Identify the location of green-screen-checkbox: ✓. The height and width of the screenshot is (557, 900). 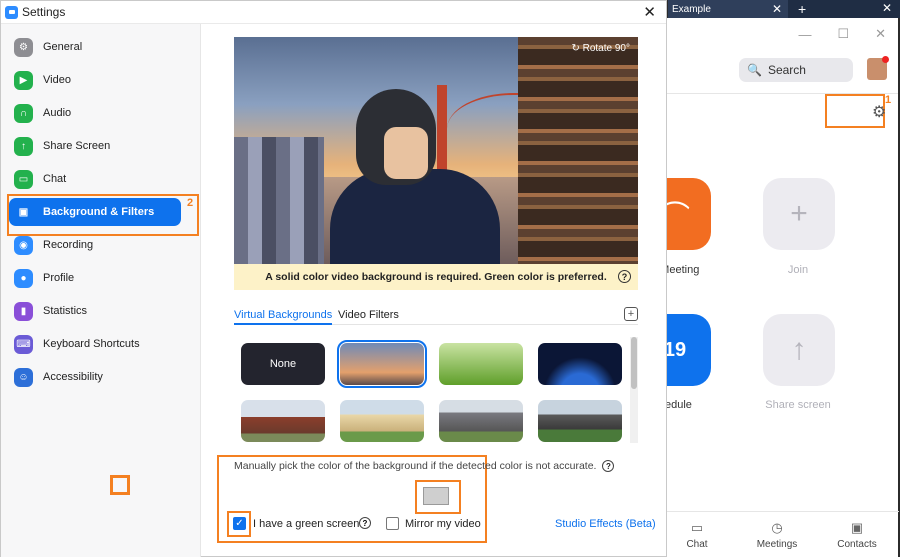
(239, 523).